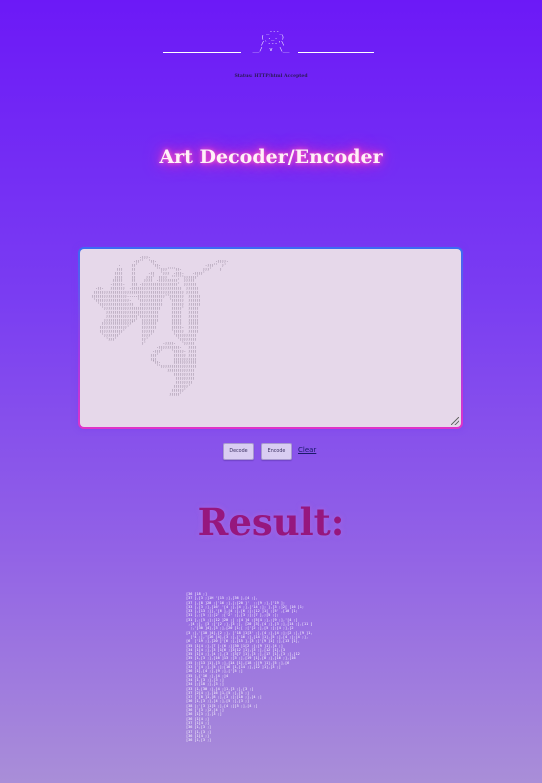  What do you see at coordinates (455, 421) in the screenshot?
I see `resize-handle-icon` at bounding box center [455, 421].